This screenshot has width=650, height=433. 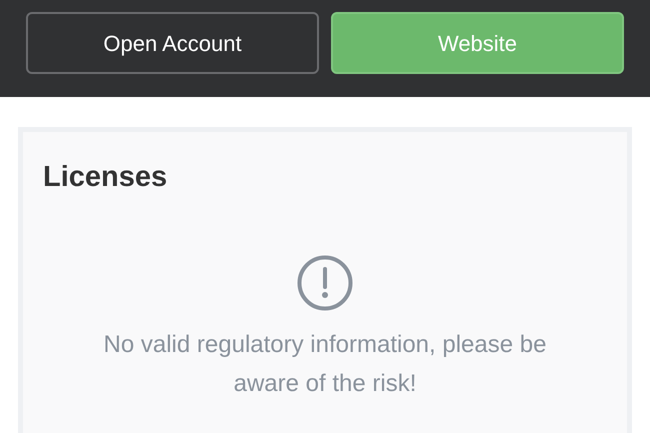 I want to click on warning-icon, so click(x=325, y=282).